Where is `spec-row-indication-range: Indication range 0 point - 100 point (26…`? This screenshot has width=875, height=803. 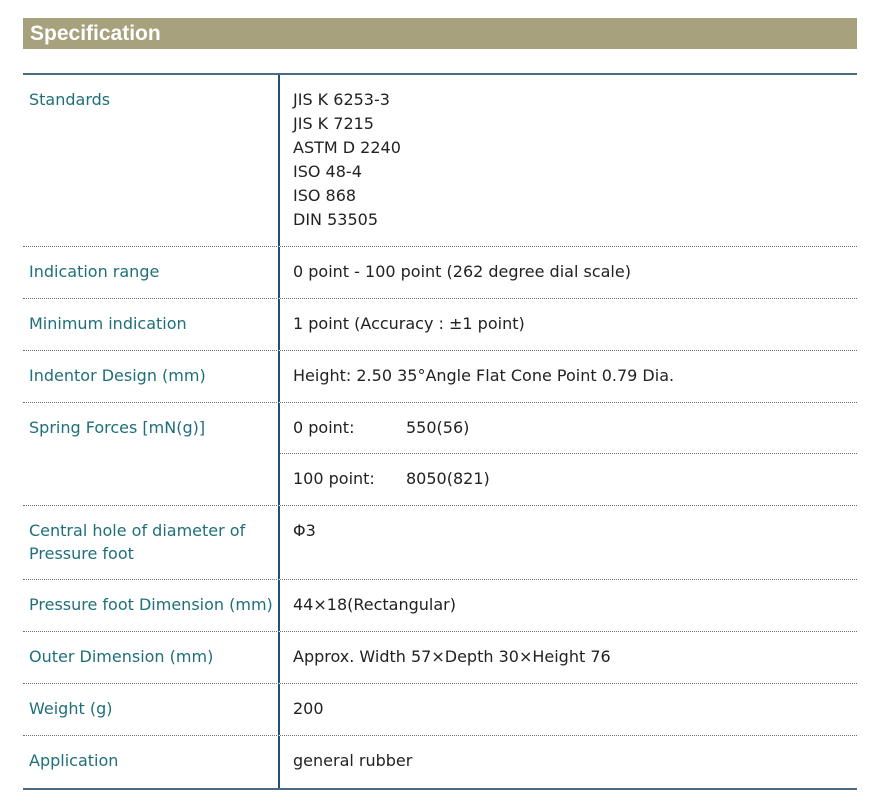 spec-row-indication-range: Indication range 0 point - 100 point (26… is located at coordinates (440, 273).